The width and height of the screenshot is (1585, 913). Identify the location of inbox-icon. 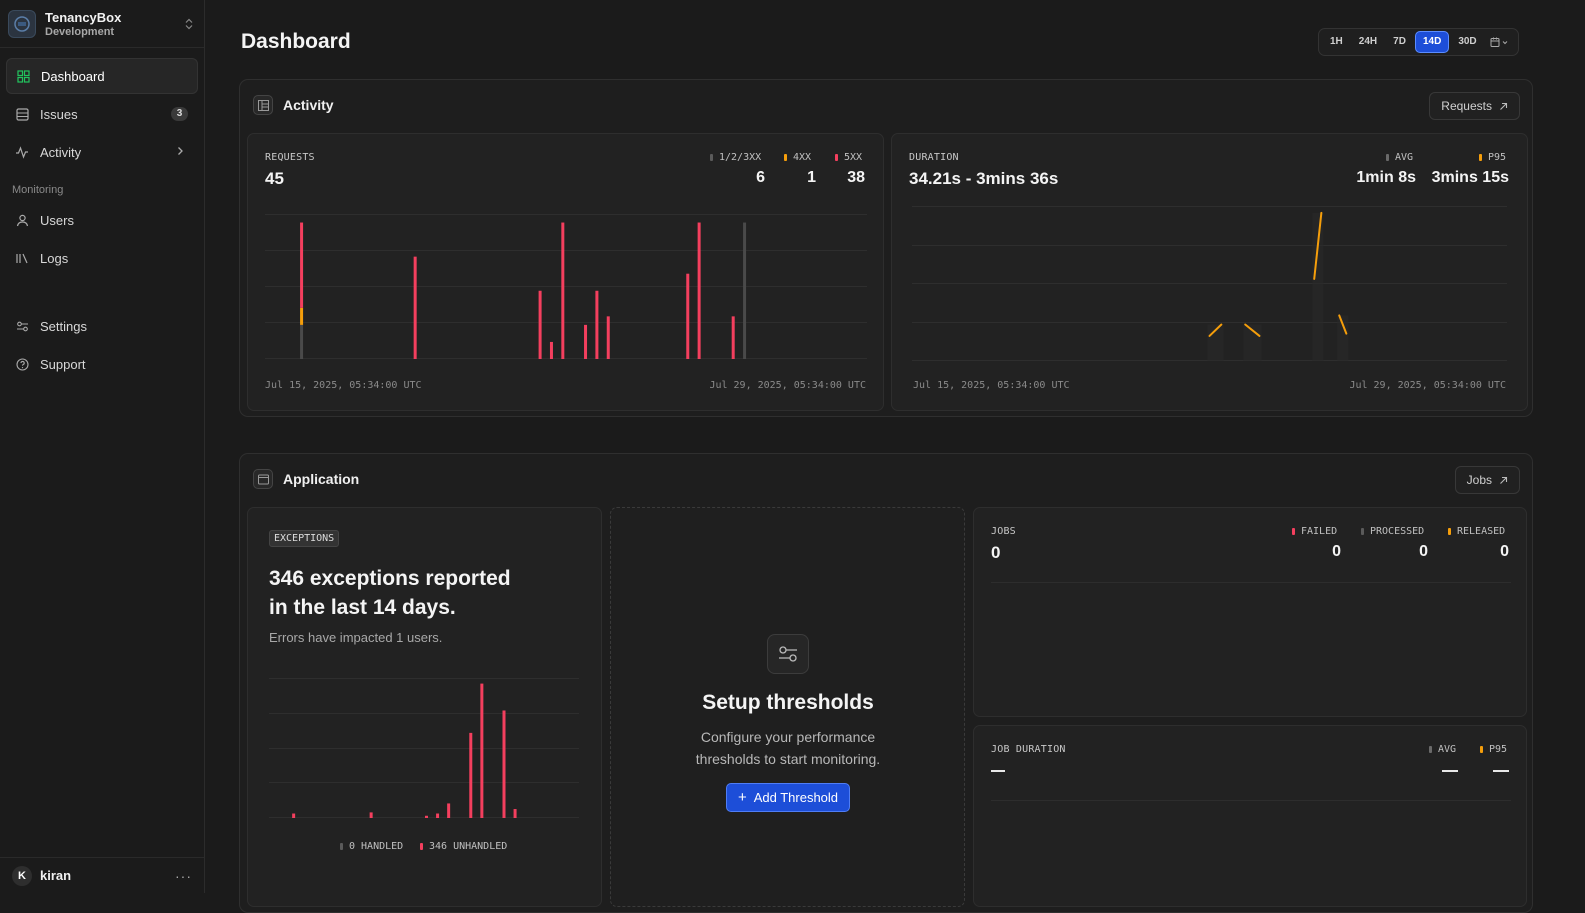
(22, 114).